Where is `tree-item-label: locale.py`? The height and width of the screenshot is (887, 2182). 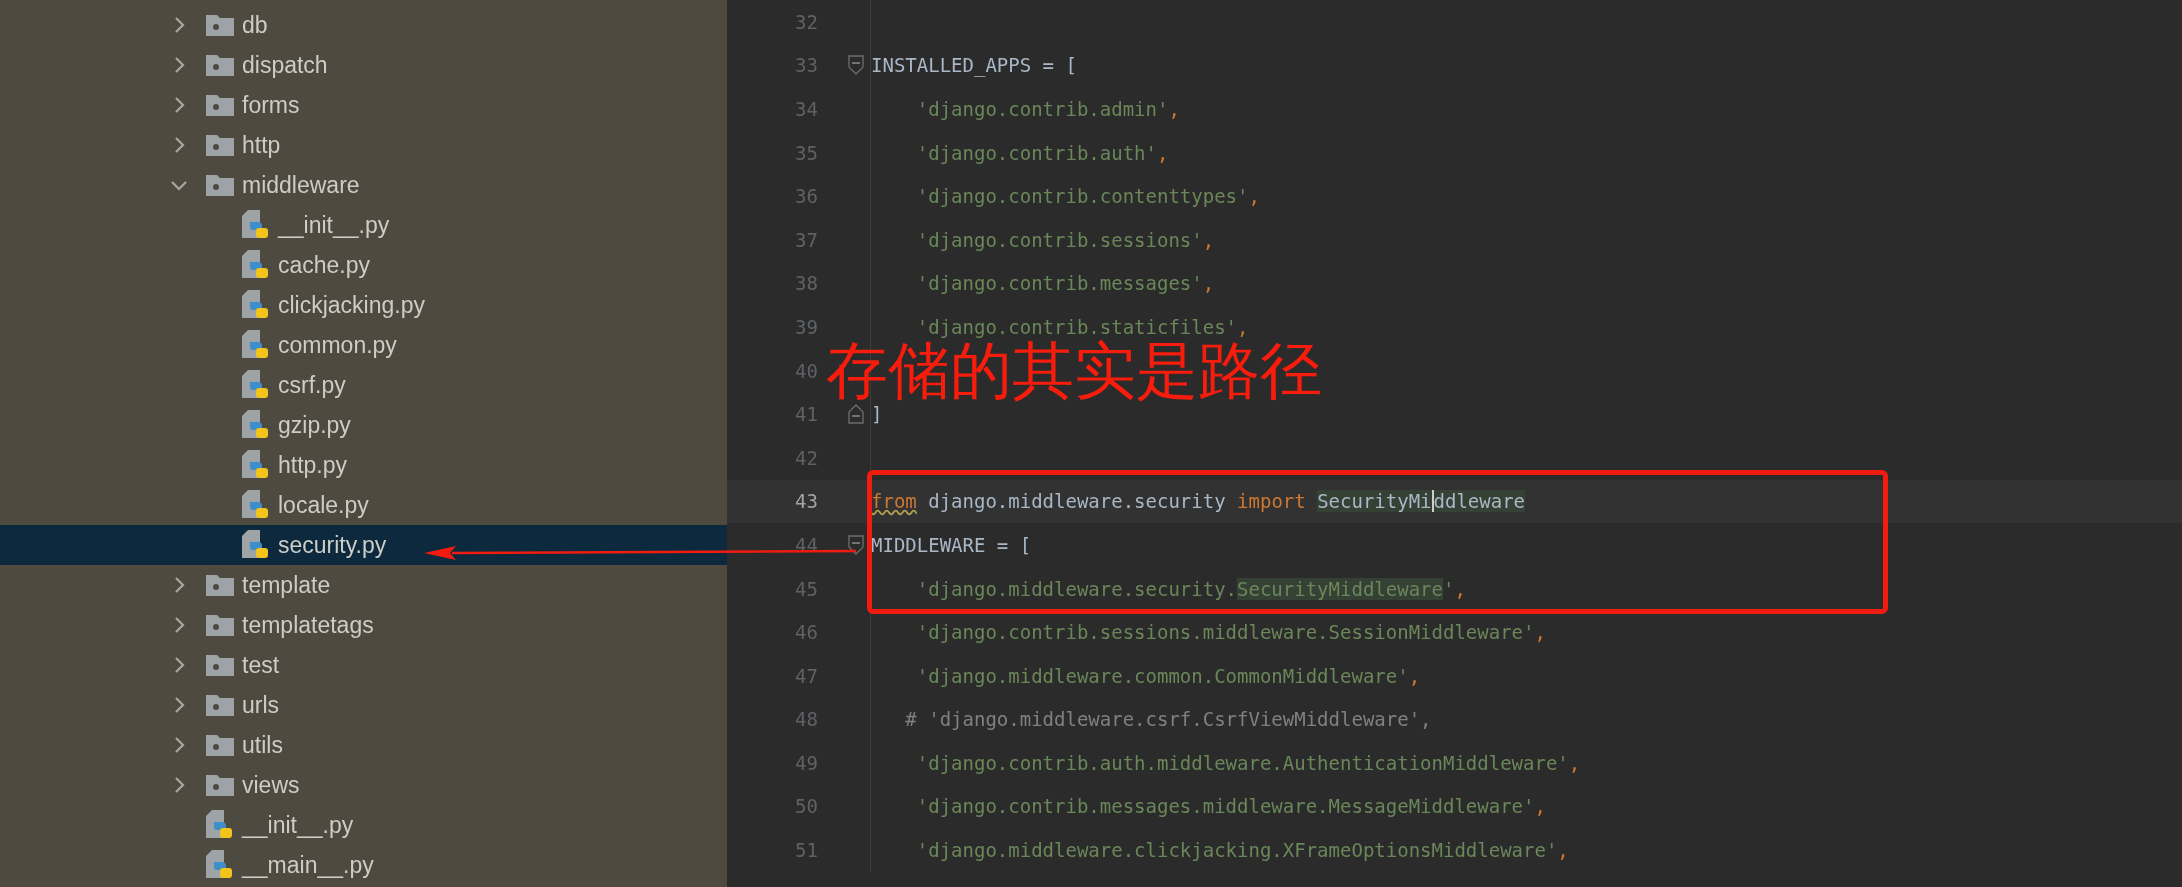
tree-item-label: locale.py is located at coordinates (323, 505).